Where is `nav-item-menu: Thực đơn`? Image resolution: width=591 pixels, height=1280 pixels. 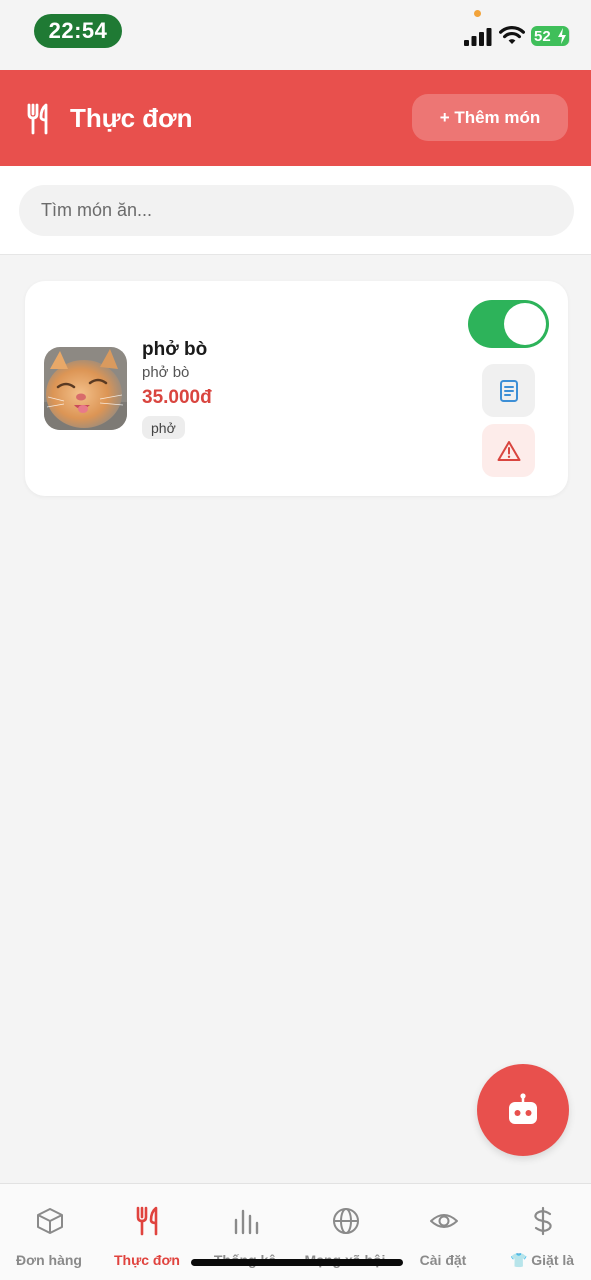 nav-item-menu: Thực đơn is located at coordinates (147, 1232).